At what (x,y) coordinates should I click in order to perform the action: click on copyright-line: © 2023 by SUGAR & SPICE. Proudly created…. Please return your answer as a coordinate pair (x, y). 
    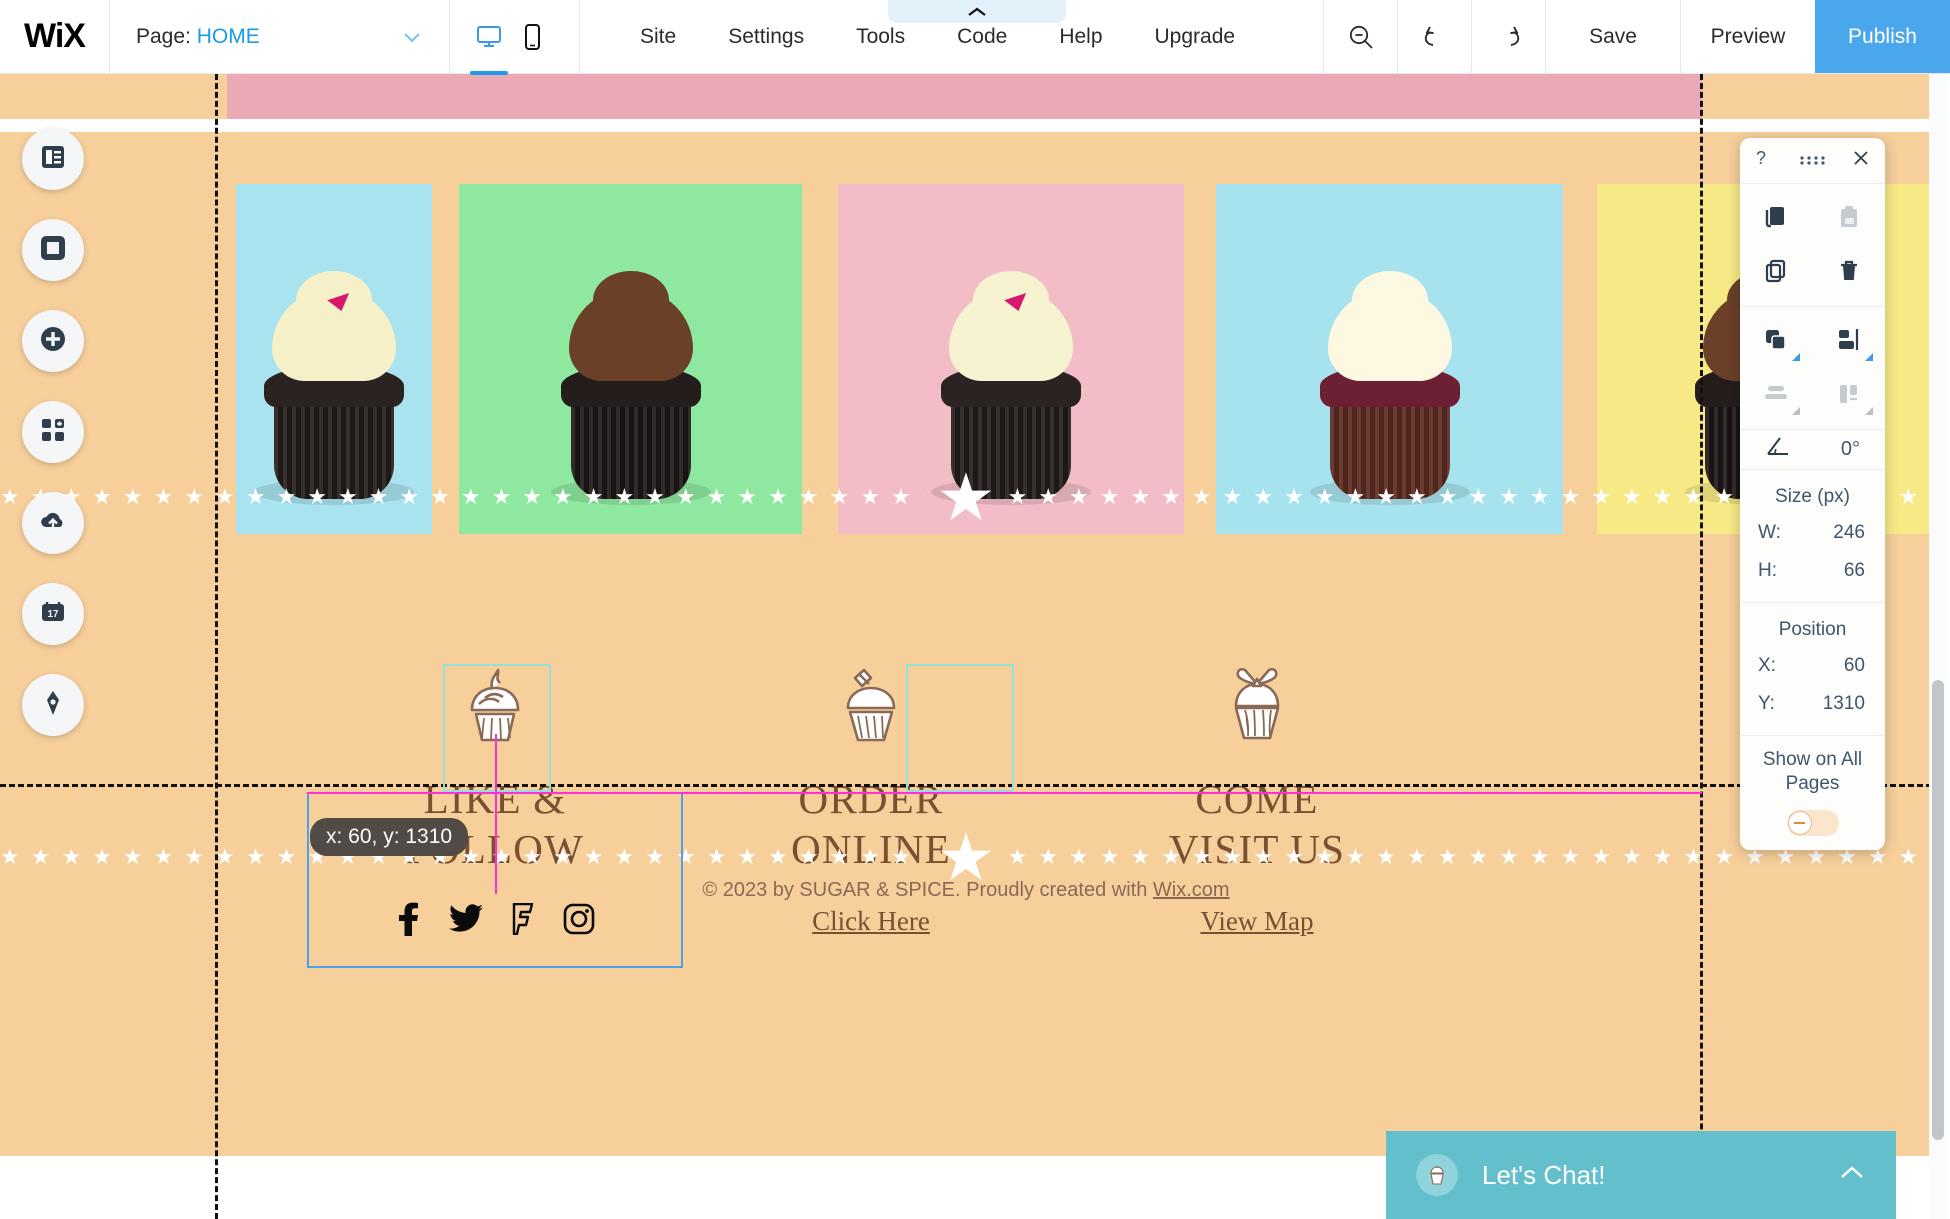
    Looking at the image, I should click on (966, 890).